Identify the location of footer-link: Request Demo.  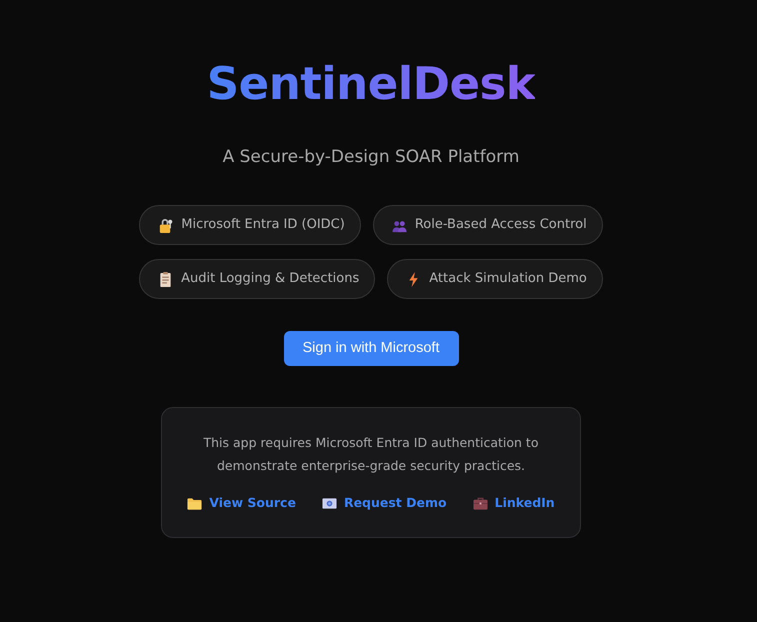
(384, 503).